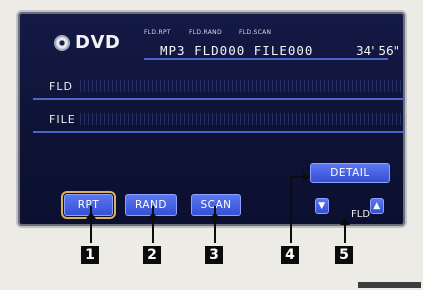 This screenshot has height=290, width=423. I want to click on callout-2: 2, so click(152, 255).